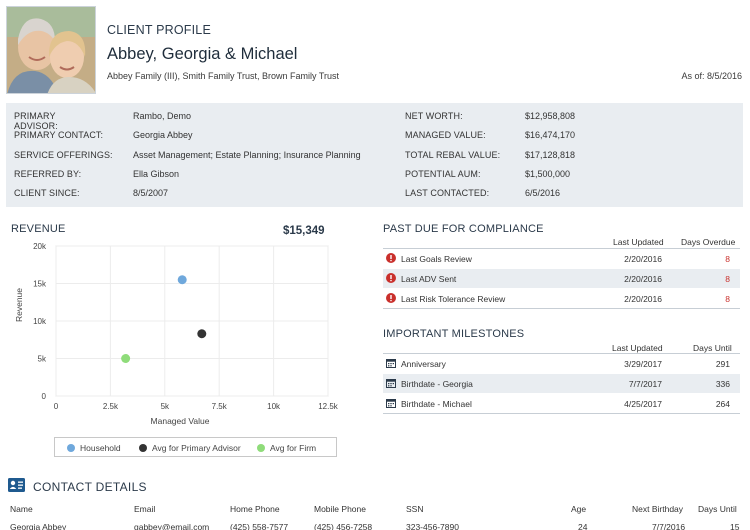  I want to click on x-tick-label: 5k, so click(165, 406).